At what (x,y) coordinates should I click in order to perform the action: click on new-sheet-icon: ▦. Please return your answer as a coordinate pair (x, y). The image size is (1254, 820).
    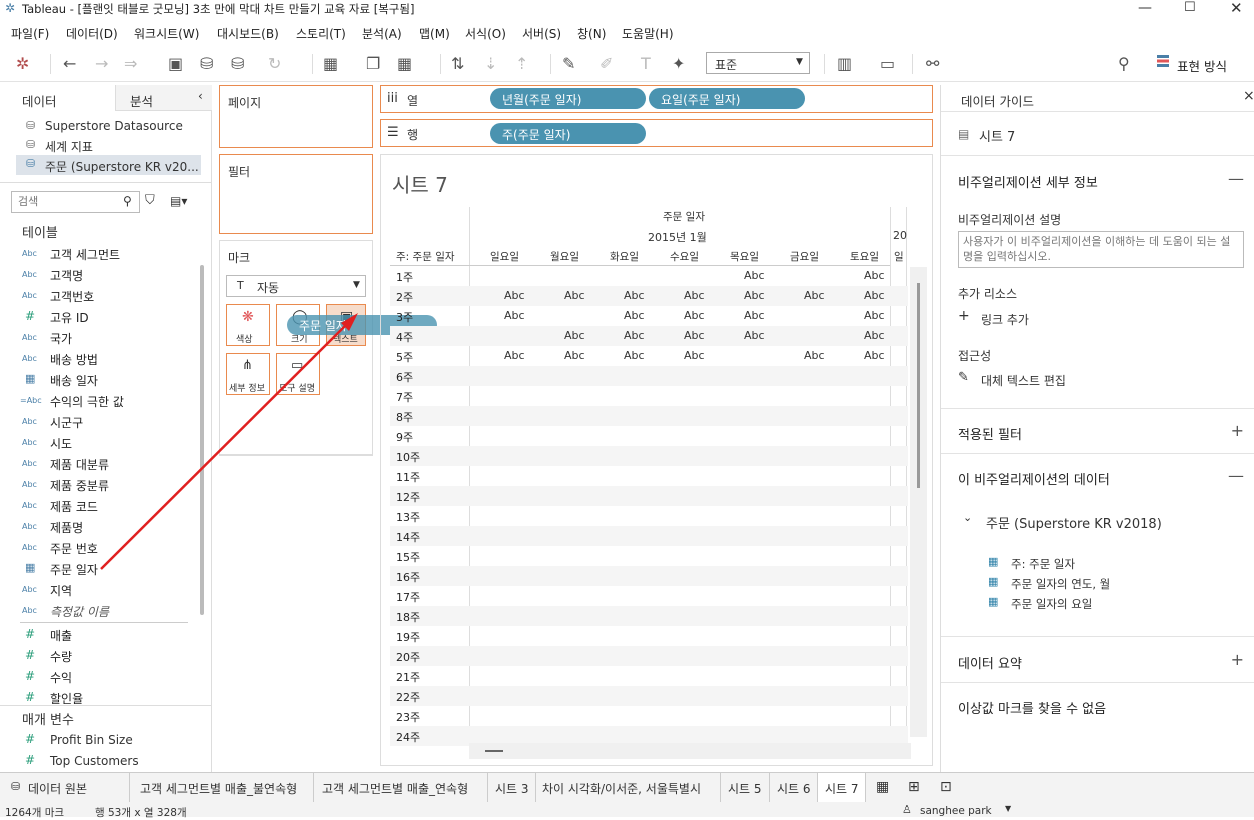
    Looking at the image, I should click on (882, 787).